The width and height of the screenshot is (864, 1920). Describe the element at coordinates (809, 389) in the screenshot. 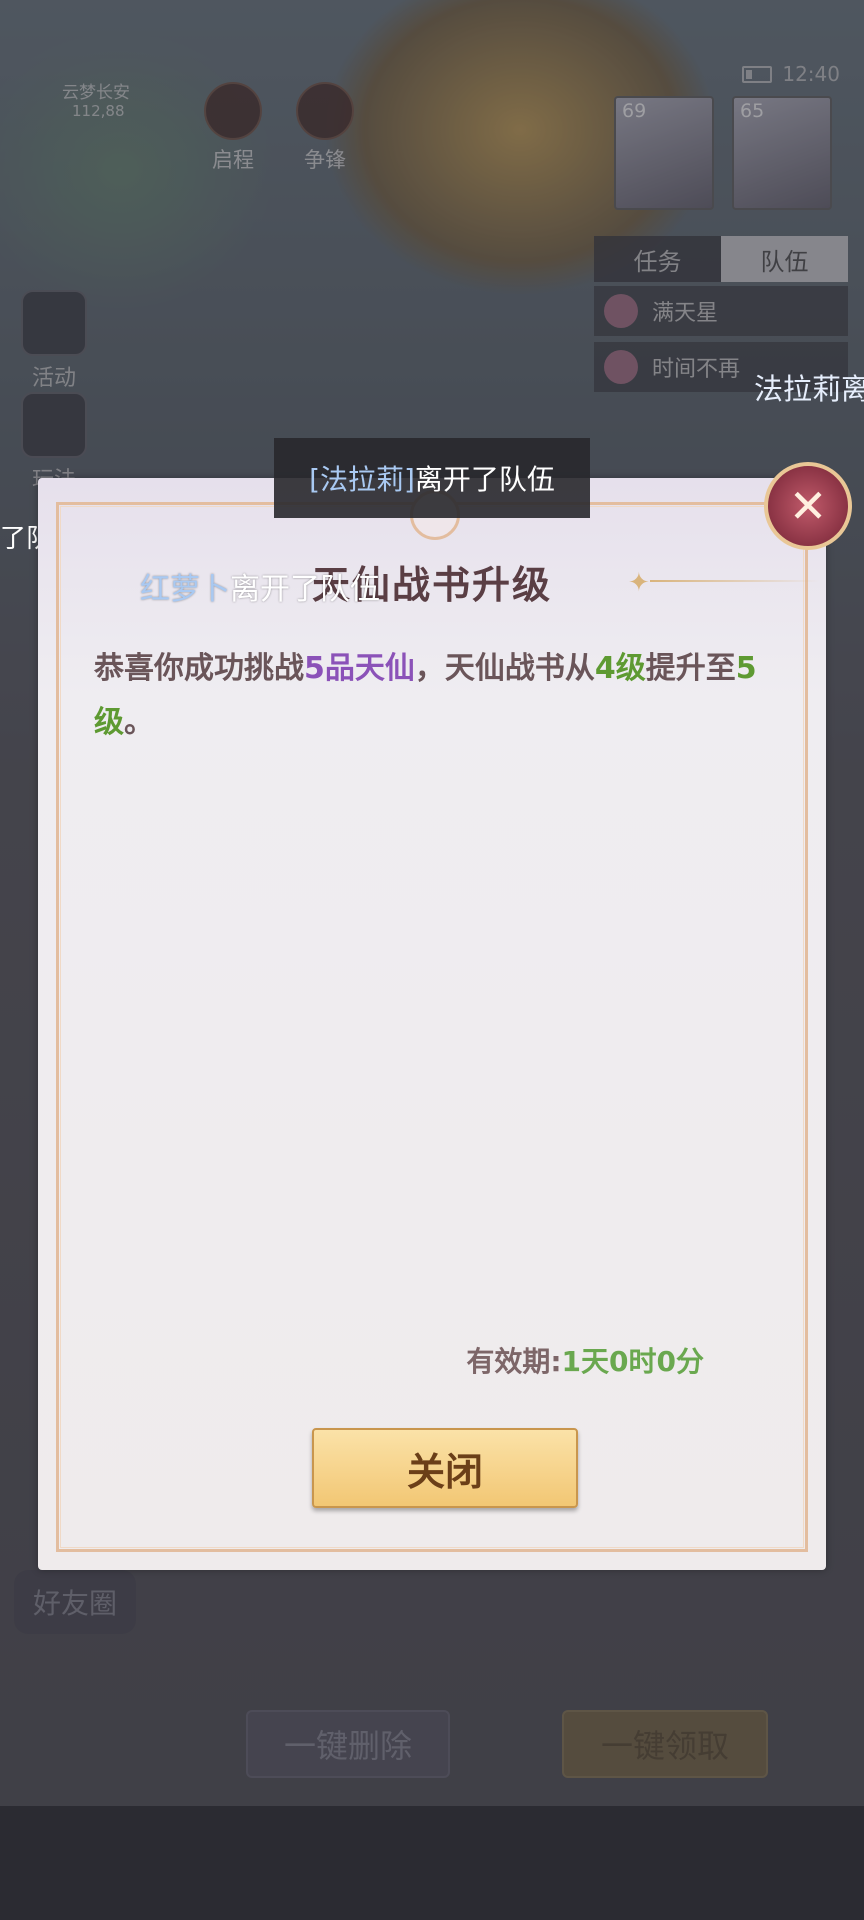

I see `floating-notice-right: 法拉莉离` at that location.